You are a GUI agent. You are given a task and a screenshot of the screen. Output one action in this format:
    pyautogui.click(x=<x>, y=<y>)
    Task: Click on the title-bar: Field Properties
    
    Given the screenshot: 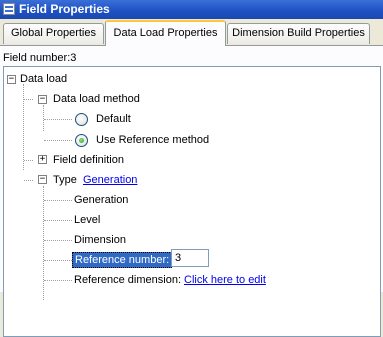 What is the action you would take?
    pyautogui.click(x=191, y=9)
    